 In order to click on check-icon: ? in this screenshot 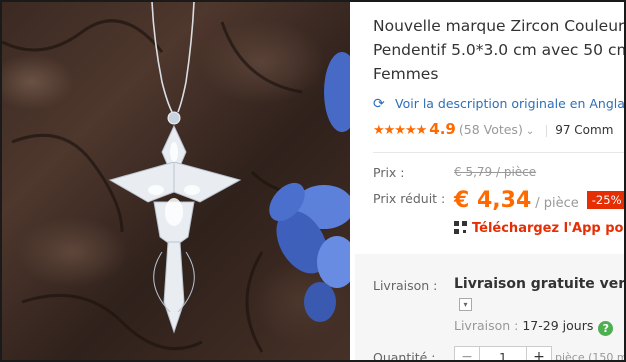, I will do `click(606, 328)`.